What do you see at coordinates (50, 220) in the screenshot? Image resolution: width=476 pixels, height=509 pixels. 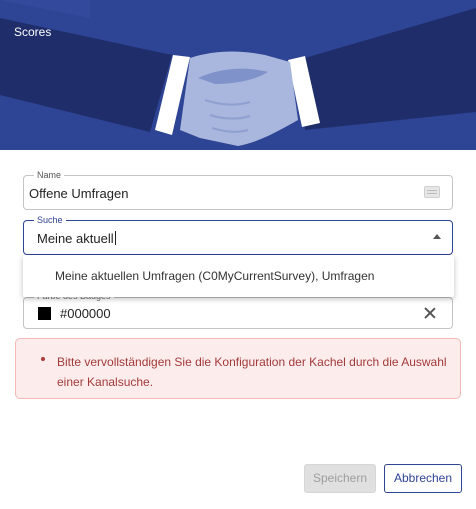 I see `search-field-label: Suche` at bounding box center [50, 220].